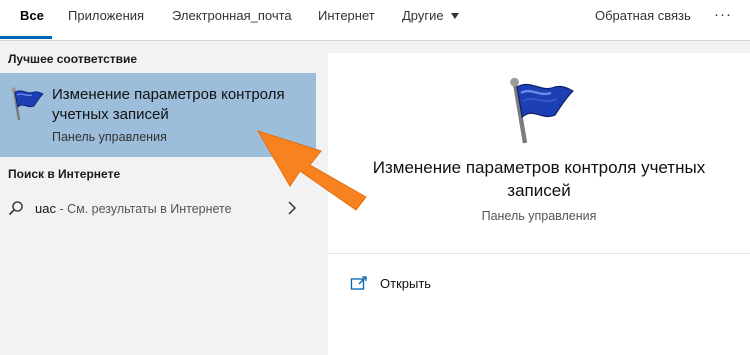 The width and height of the screenshot is (750, 355). Describe the element at coordinates (64, 174) in the screenshot. I see `web-search-header: Поиск в Интернете` at that location.